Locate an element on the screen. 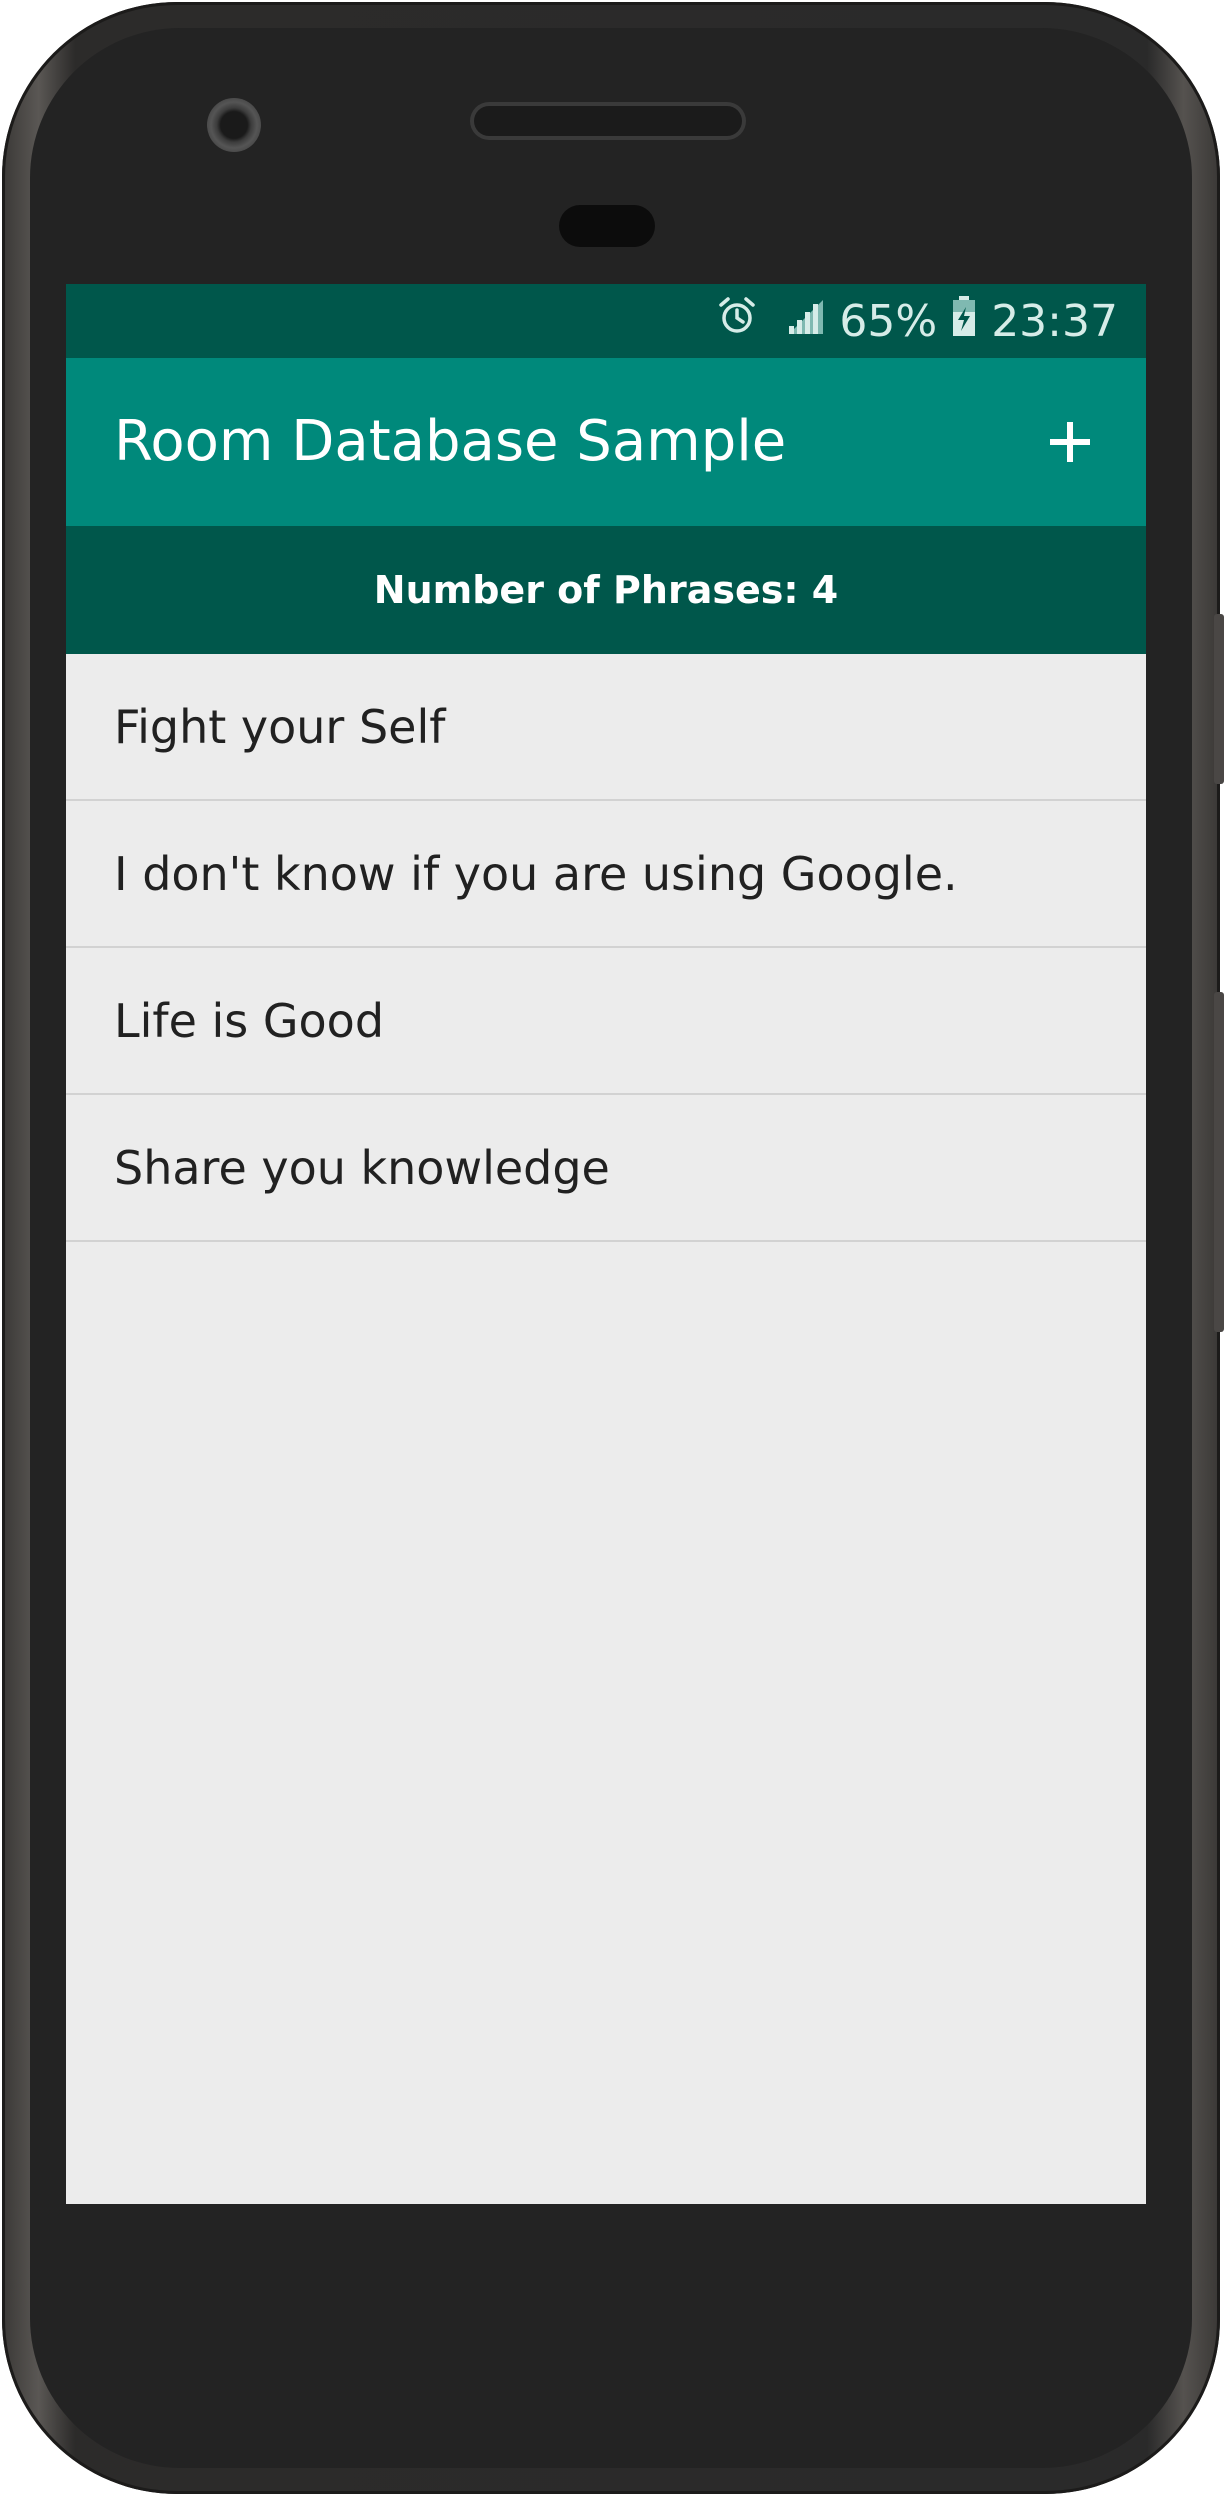 This screenshot has height=2498, width=1224. status-time: 23:37 is located at coordinates (1054, 321).